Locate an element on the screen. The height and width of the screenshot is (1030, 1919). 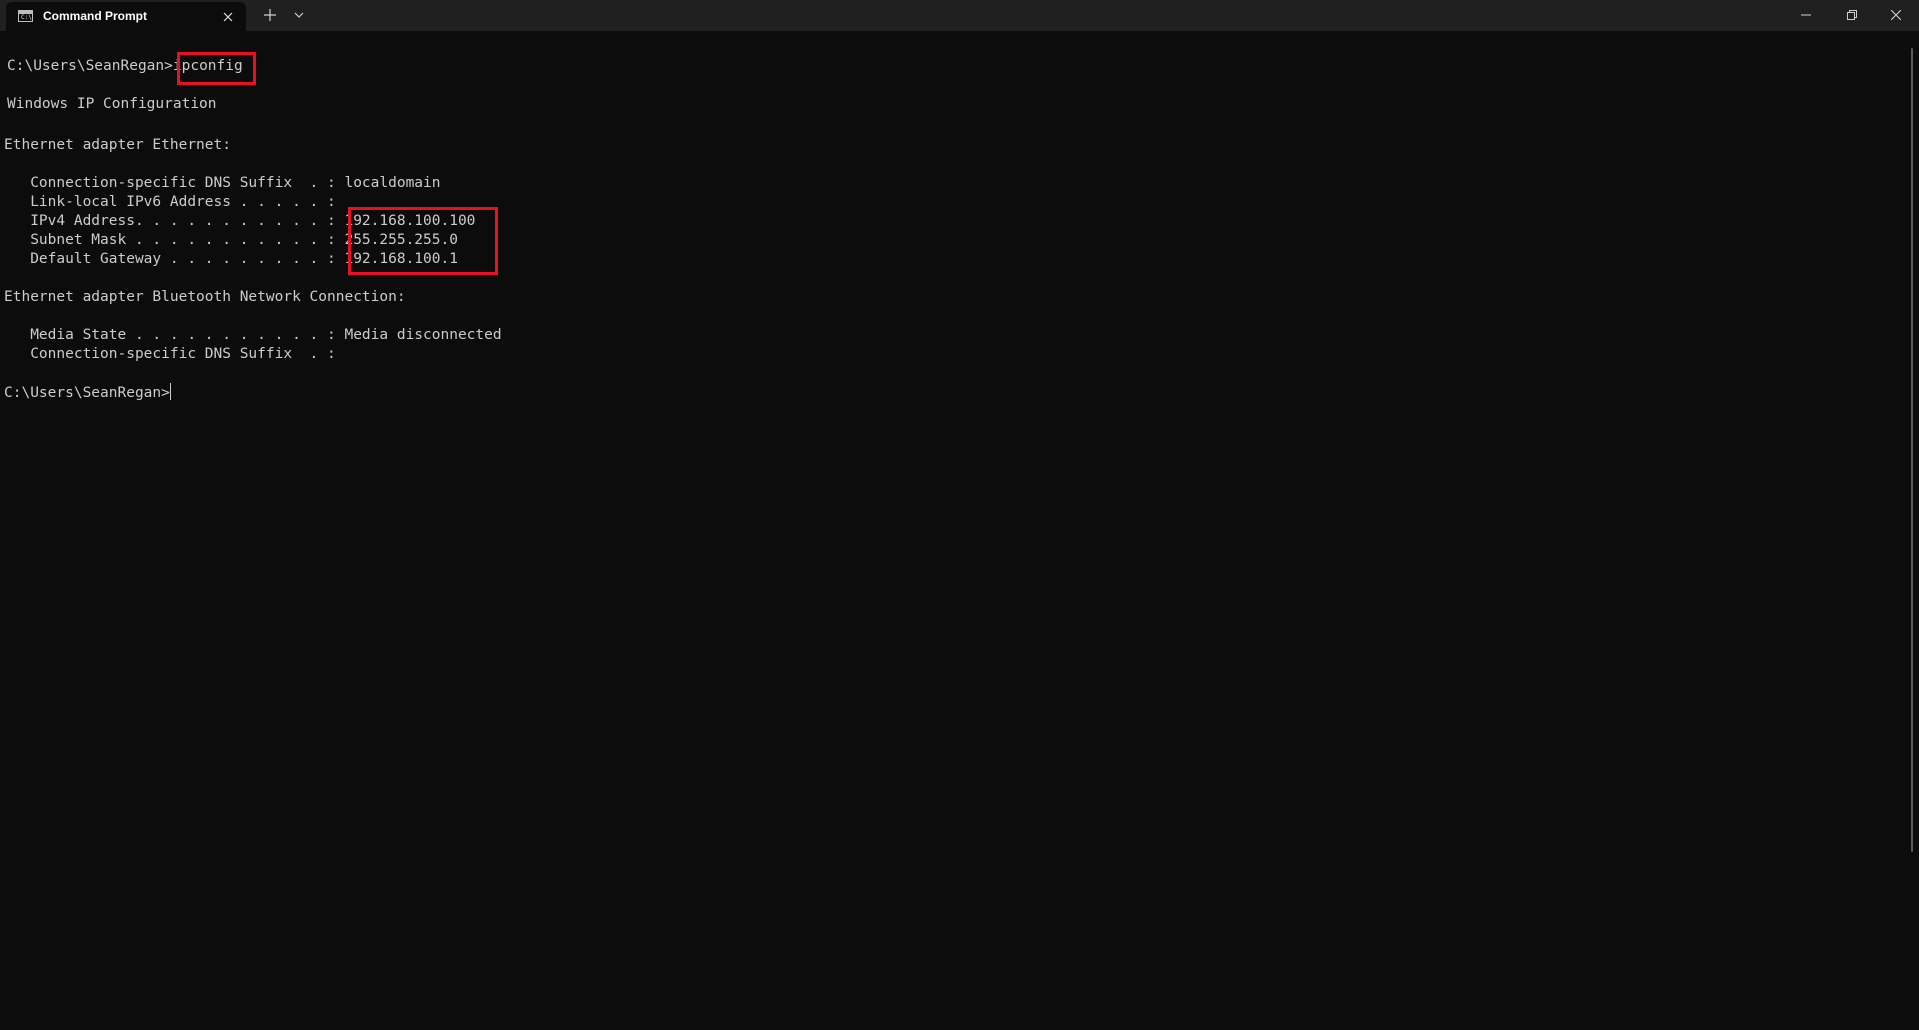
minimize-icon is located at coordinates (1806, 15).